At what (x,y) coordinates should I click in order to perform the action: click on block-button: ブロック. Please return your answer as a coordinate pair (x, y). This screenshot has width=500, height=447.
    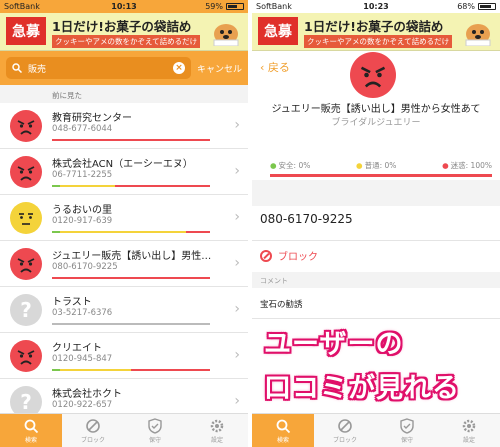
    Looking at the image, I should click on (289, 255).